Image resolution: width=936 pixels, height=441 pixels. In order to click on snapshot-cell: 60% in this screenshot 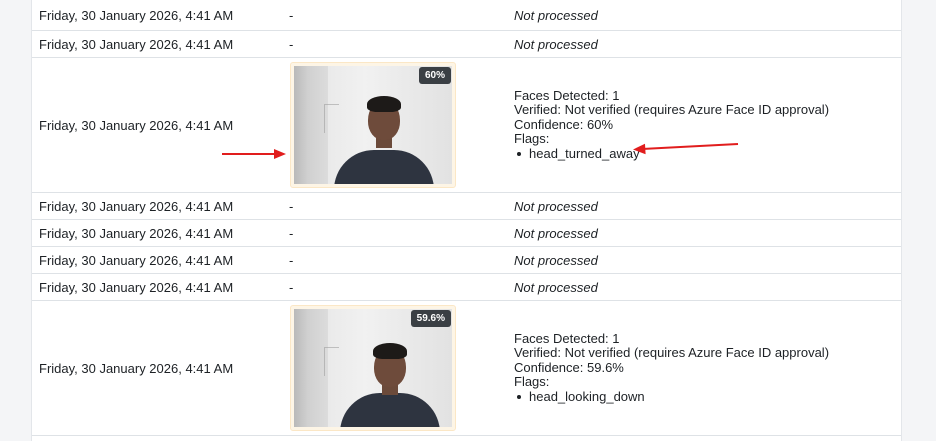, I will do `click(394, 125)`.